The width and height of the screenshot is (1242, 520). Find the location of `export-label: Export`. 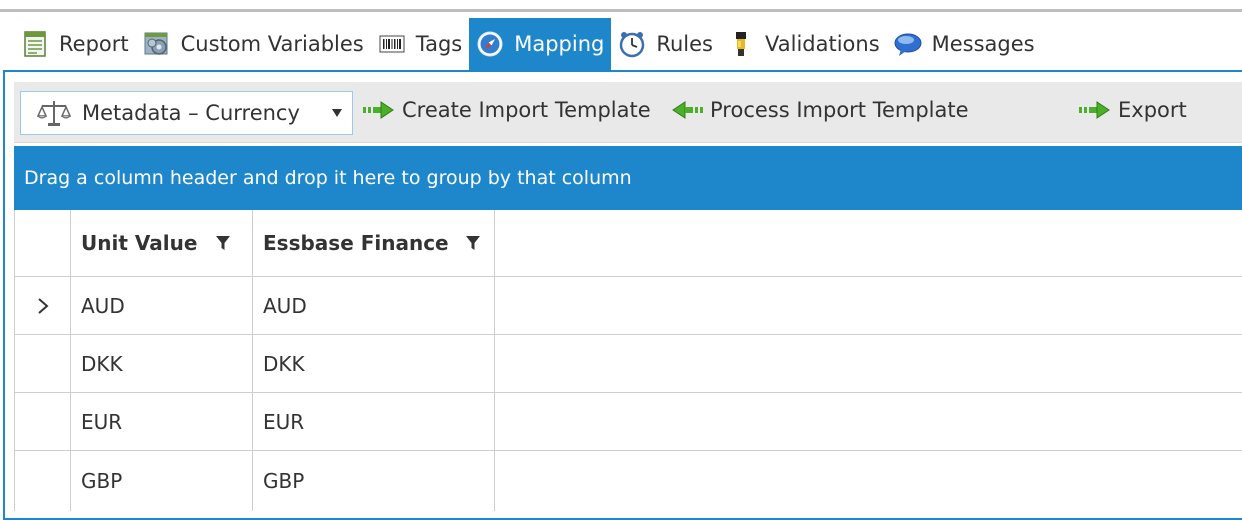

export-label: Export is located at coordinates (1152, 110).